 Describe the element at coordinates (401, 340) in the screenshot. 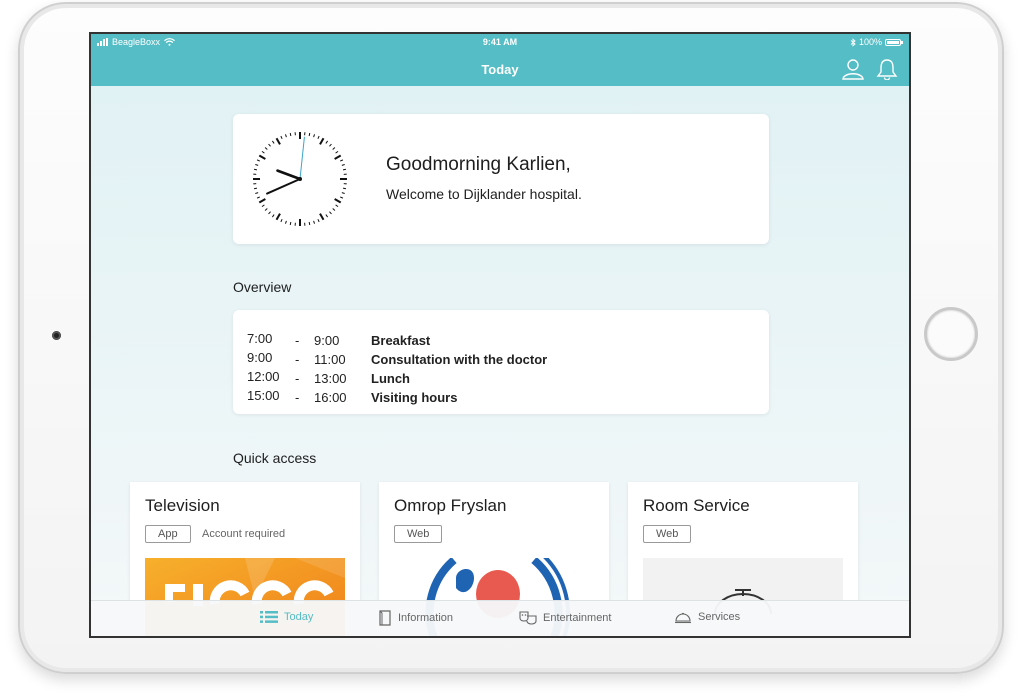

I see `schedule-event: Breakfast` at that location.